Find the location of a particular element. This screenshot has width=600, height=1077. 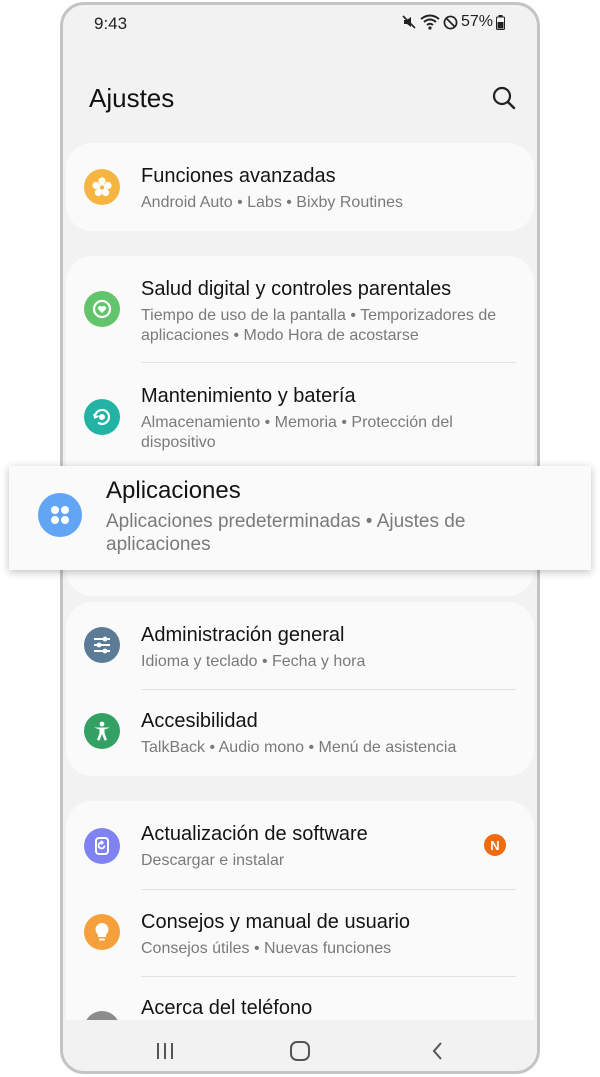

home-icon is located at coordinates (300, 1051).